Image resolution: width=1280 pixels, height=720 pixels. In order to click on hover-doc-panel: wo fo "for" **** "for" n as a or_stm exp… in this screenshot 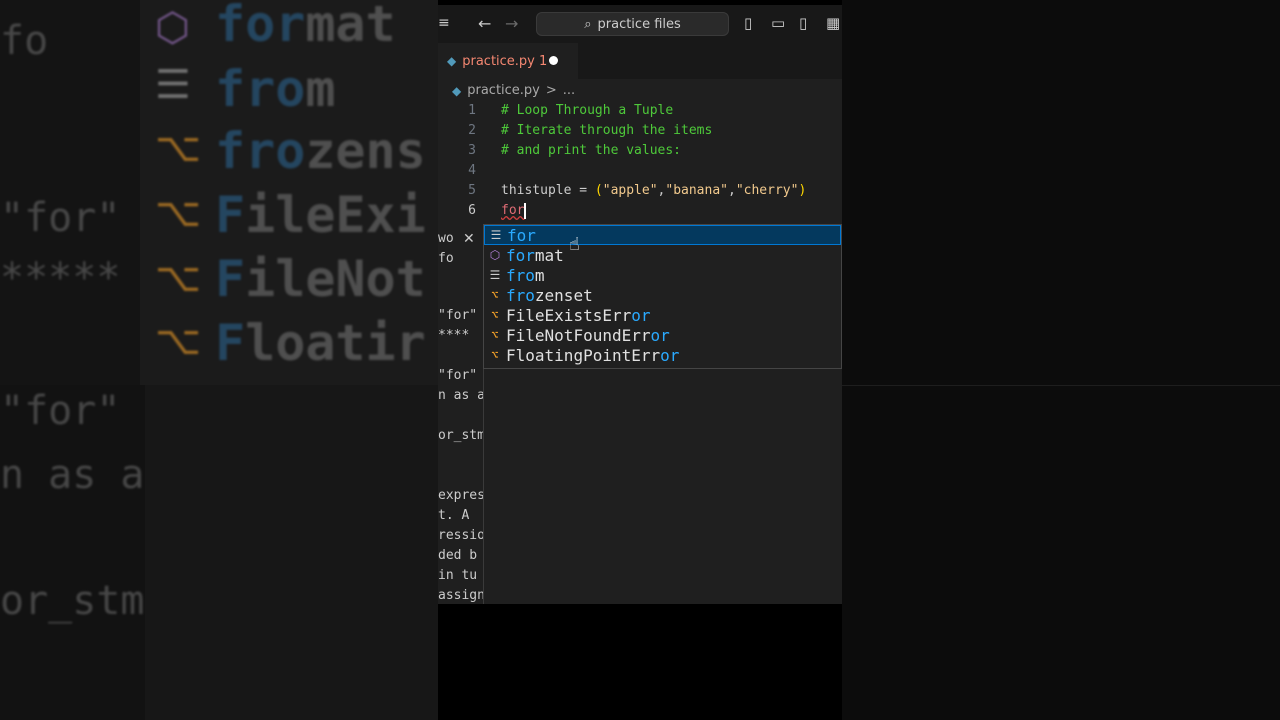, I will do `click(461, 416)`.